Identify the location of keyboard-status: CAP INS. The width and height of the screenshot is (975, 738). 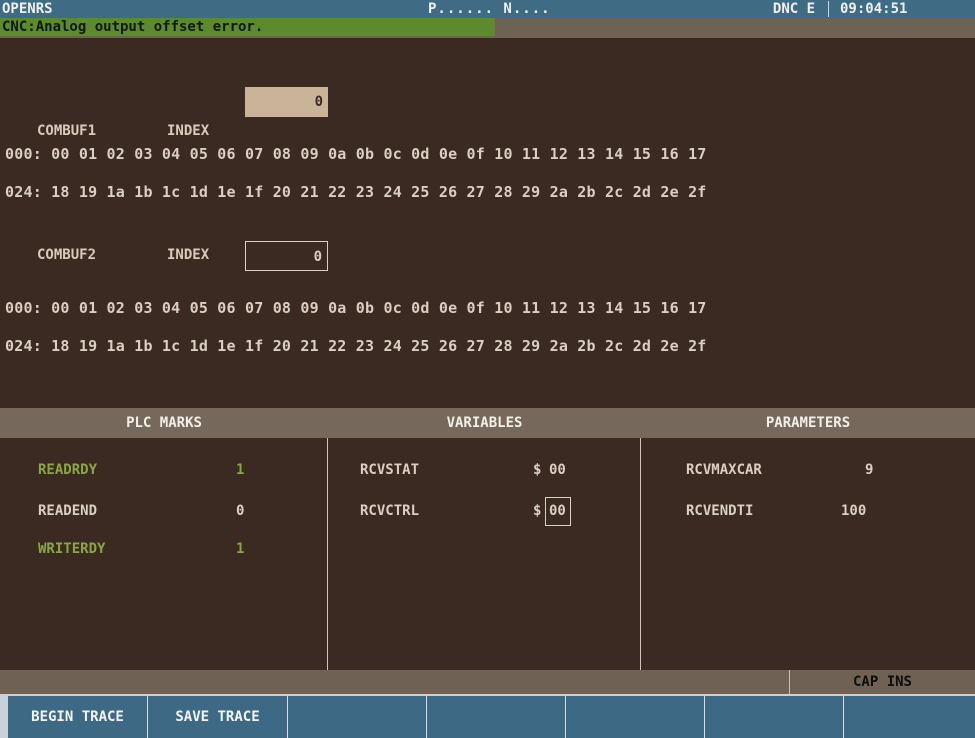
(882, 682).